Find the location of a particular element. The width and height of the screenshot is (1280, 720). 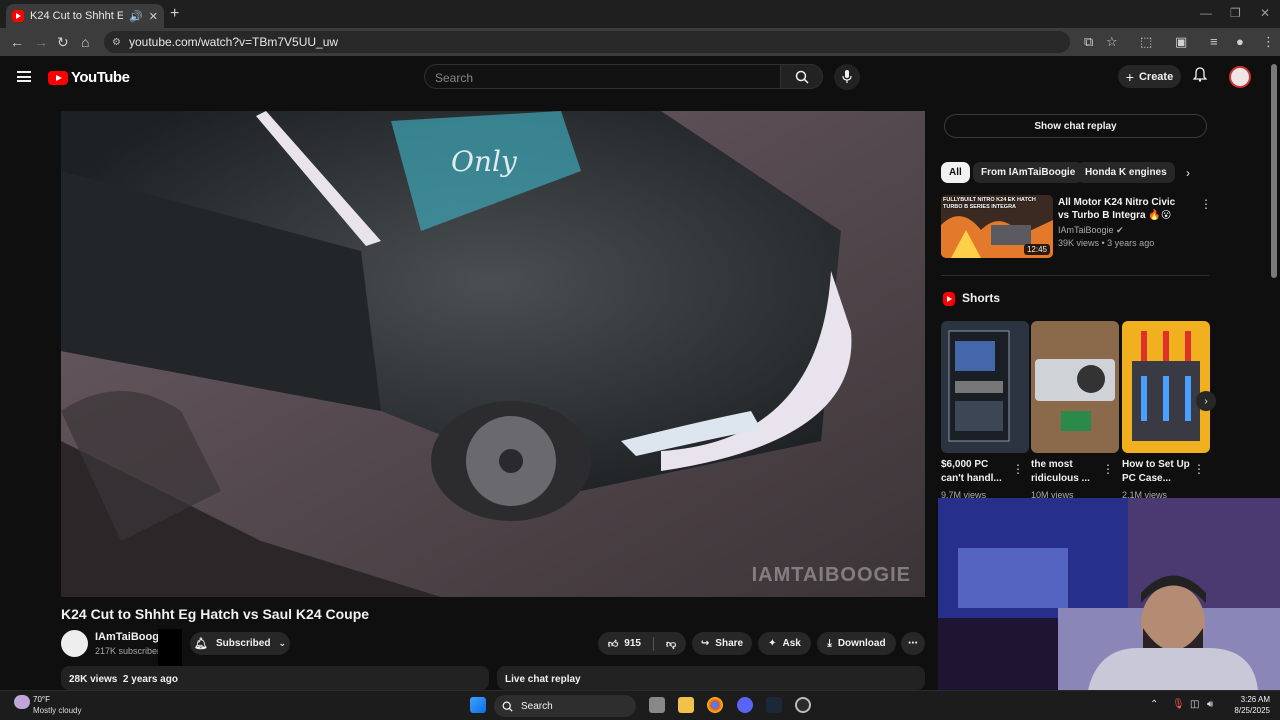

microphone-icon is located at coordinates (847, 76).